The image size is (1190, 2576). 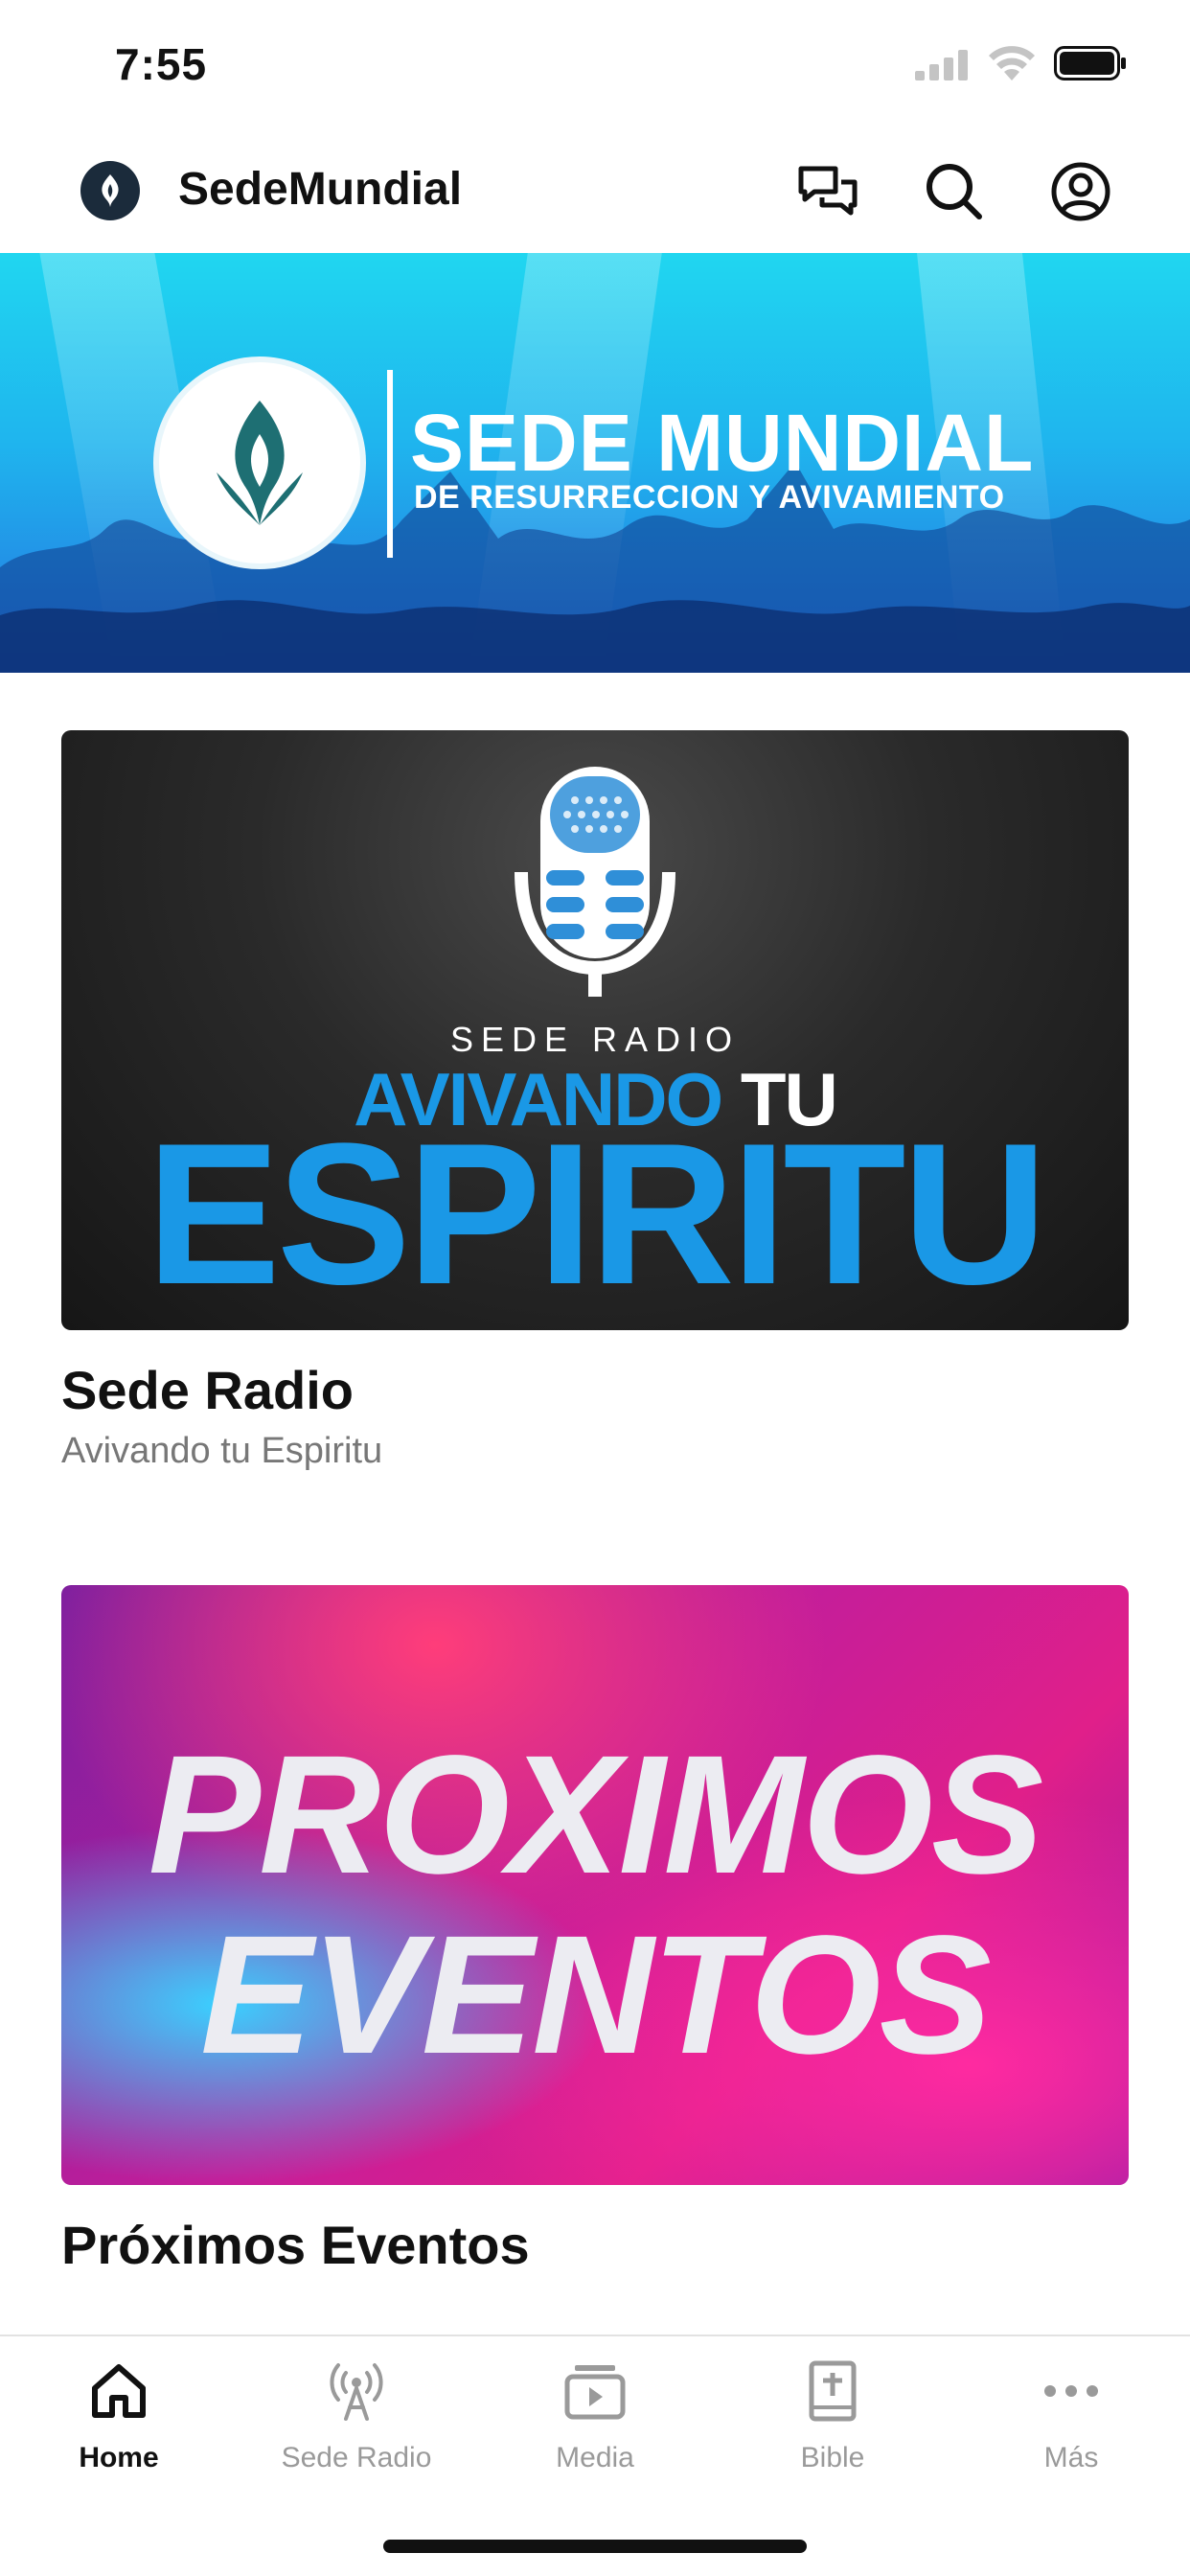 What do you see at coordinates (833, 2457) in the screenshot?
I see `tab-label: Bible` at bounding box center [833, 2457].